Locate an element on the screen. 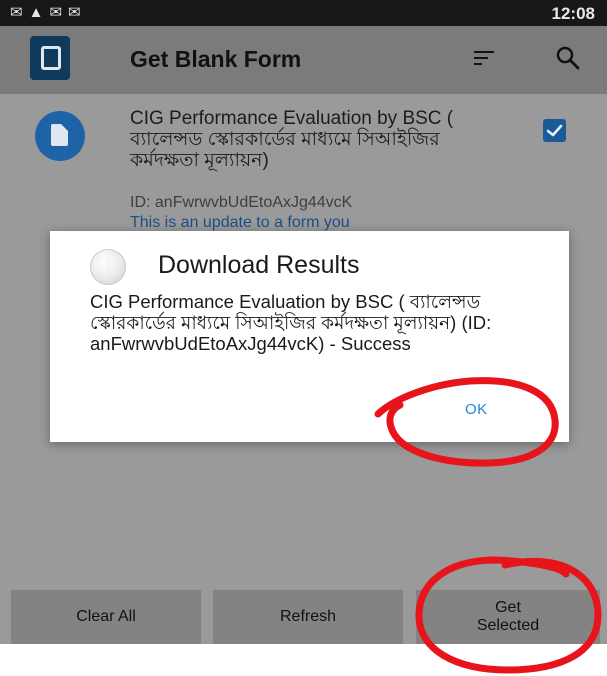  get-selected-button: Get Selected is located at coordinates (508, 617).